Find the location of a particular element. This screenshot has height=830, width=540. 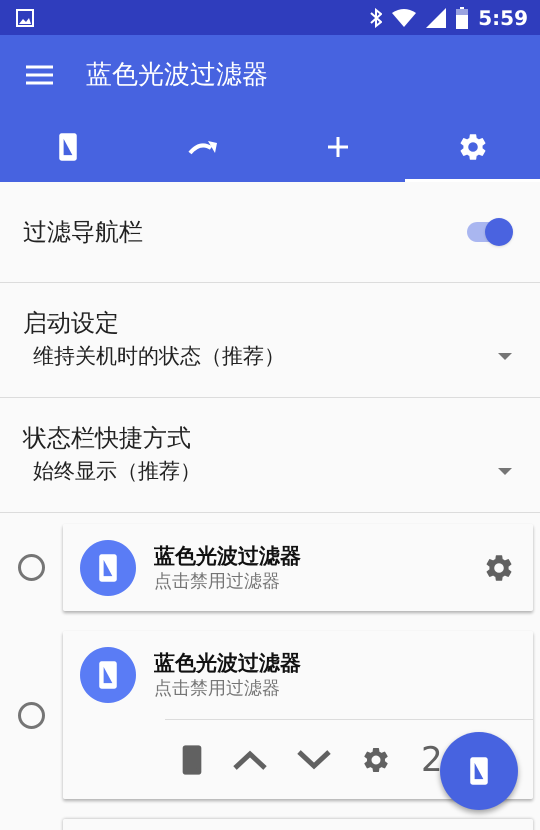

bluetooth-icon is located at coordinates (376, 18).